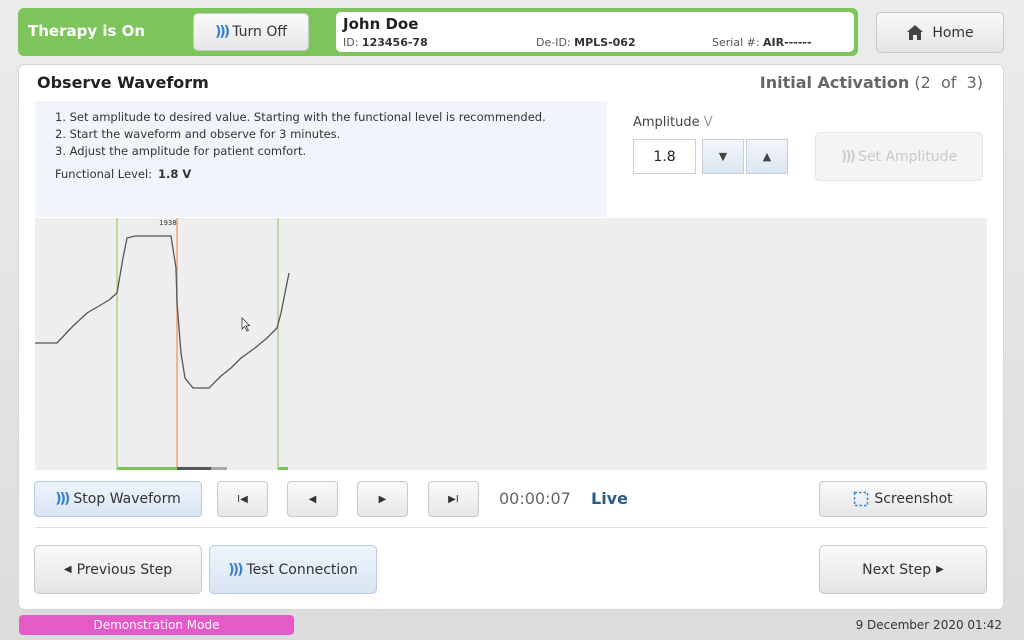 This screenshot has height=640, width=1024. Describe the element at coordinates (762, 42) in the screenshot. I see `patient-serial: Serial #: AIR------` at that location.